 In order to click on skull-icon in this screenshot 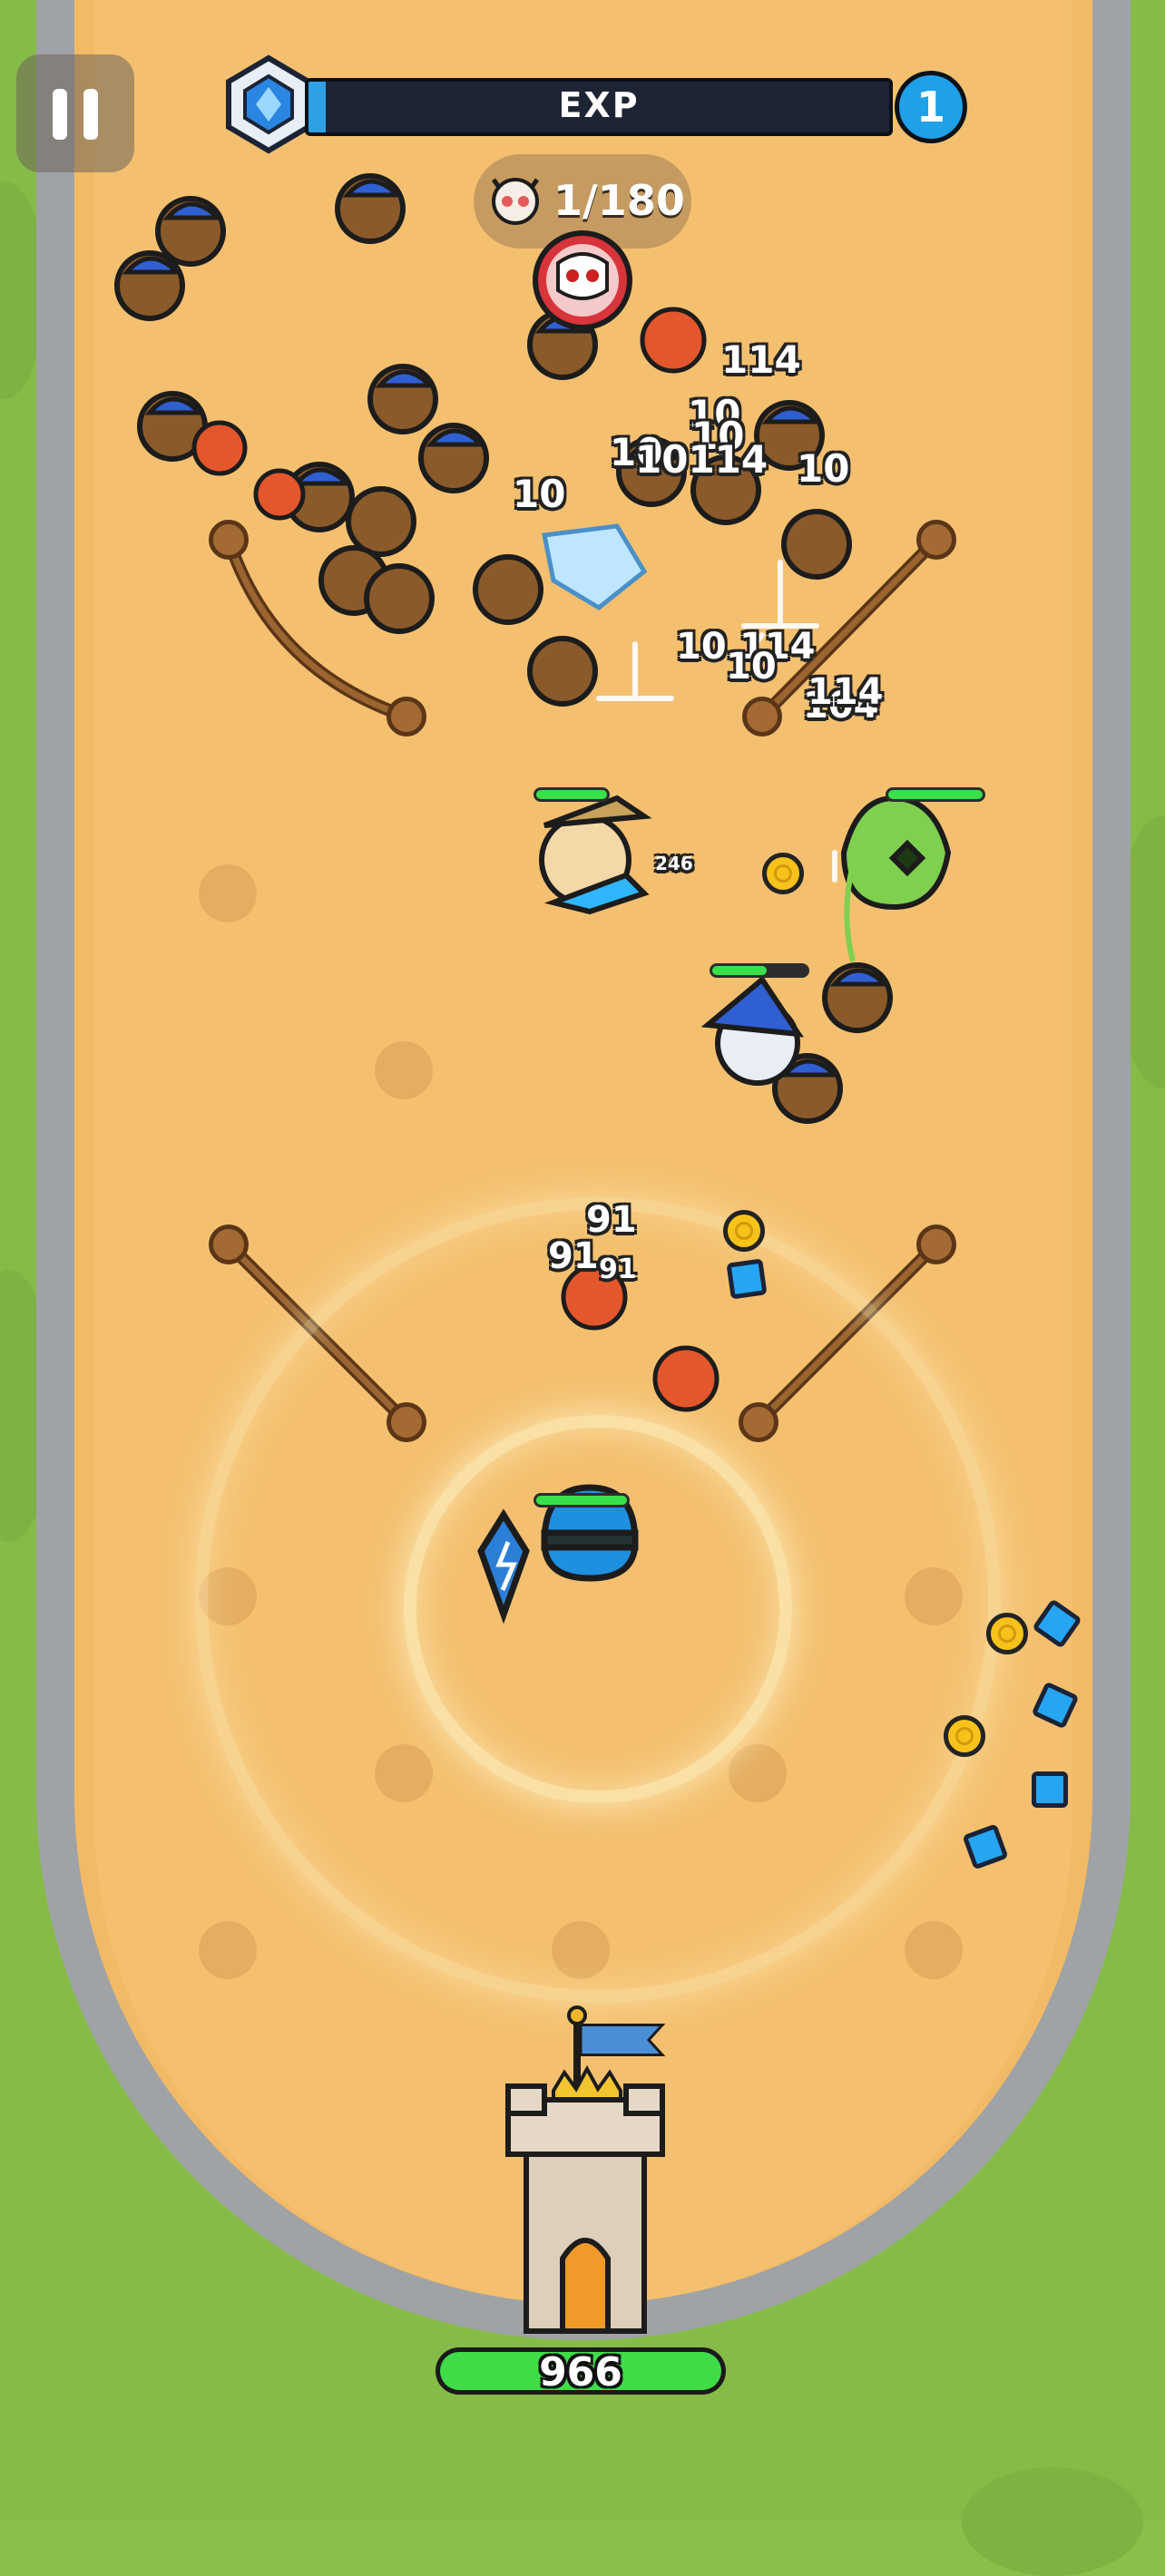, I will do `click(515, 201)`.